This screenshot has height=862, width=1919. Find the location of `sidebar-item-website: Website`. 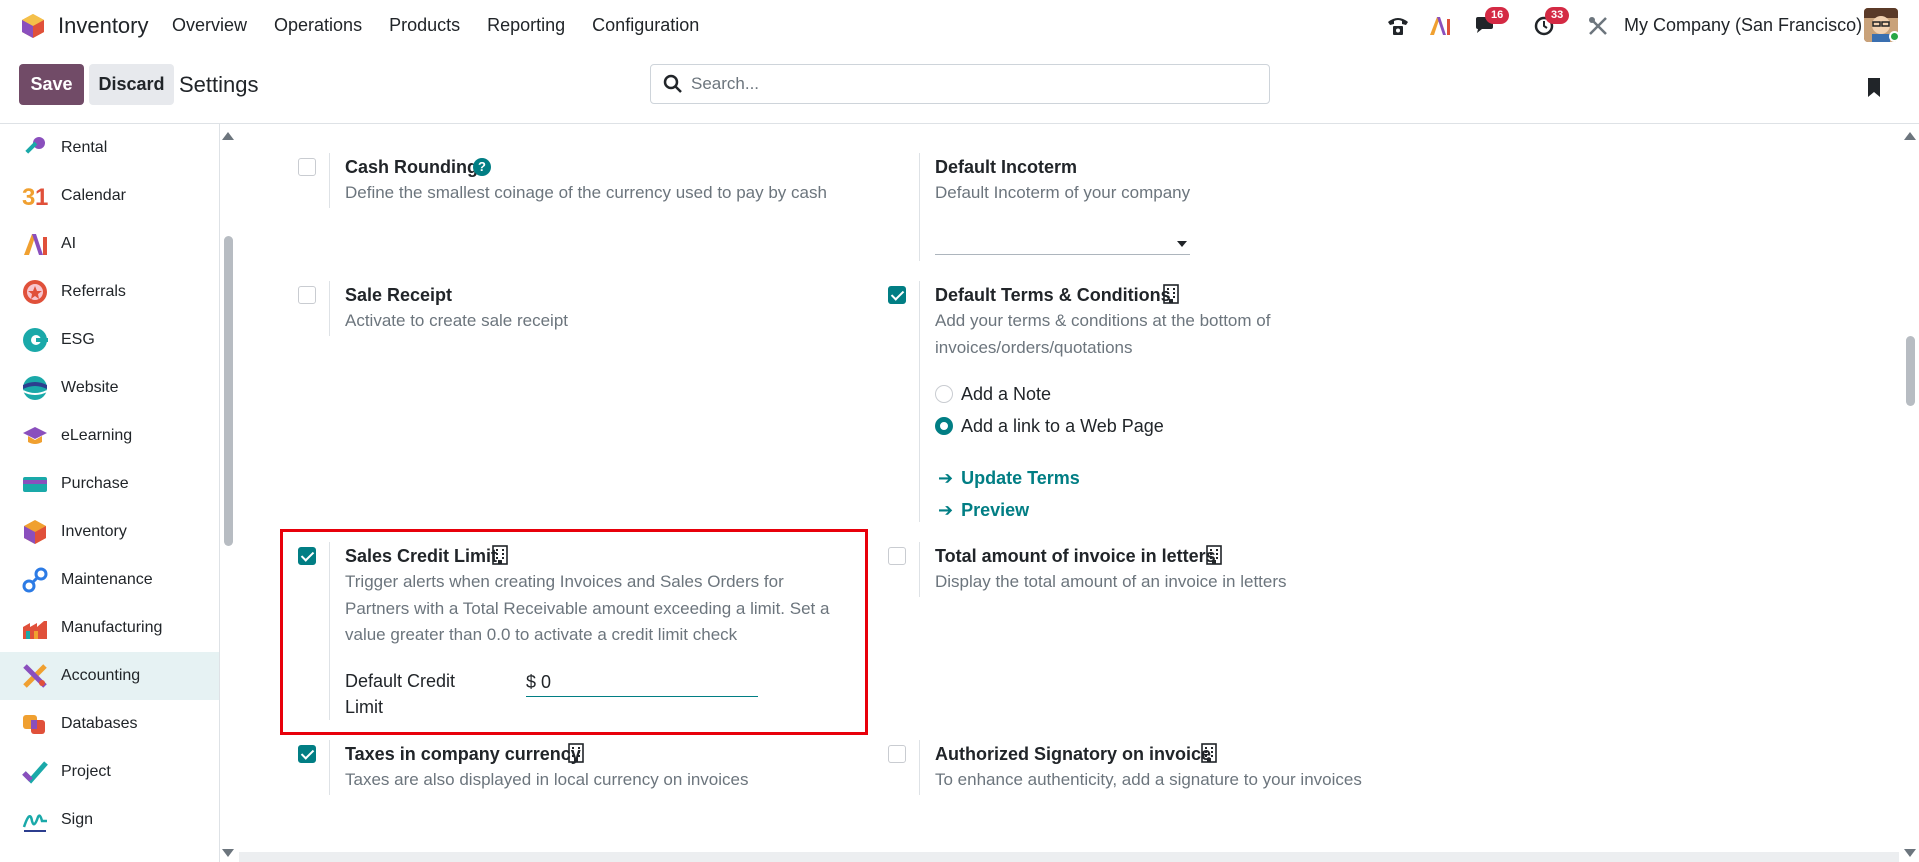

sidebar-item-website: Website is located at coordinates (109, 388).